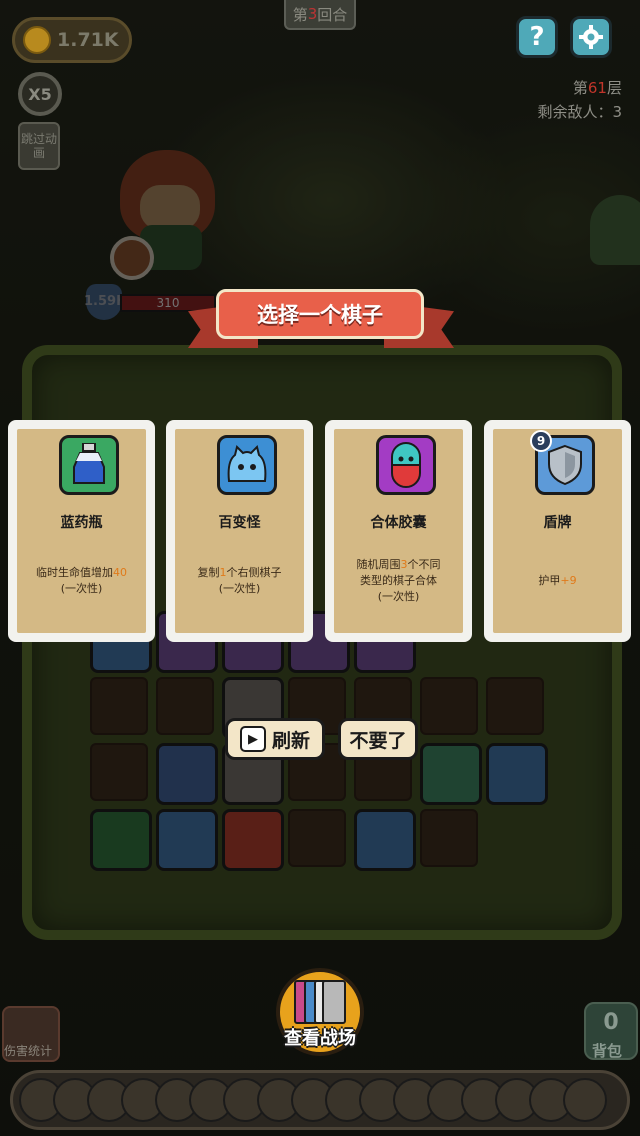 The width and height of the screenshot is (640, 1136). What do you see at coordinates (332, 14) in the screenshot?
I see `round-suffix: 回合` at bounding box center [332, 14].